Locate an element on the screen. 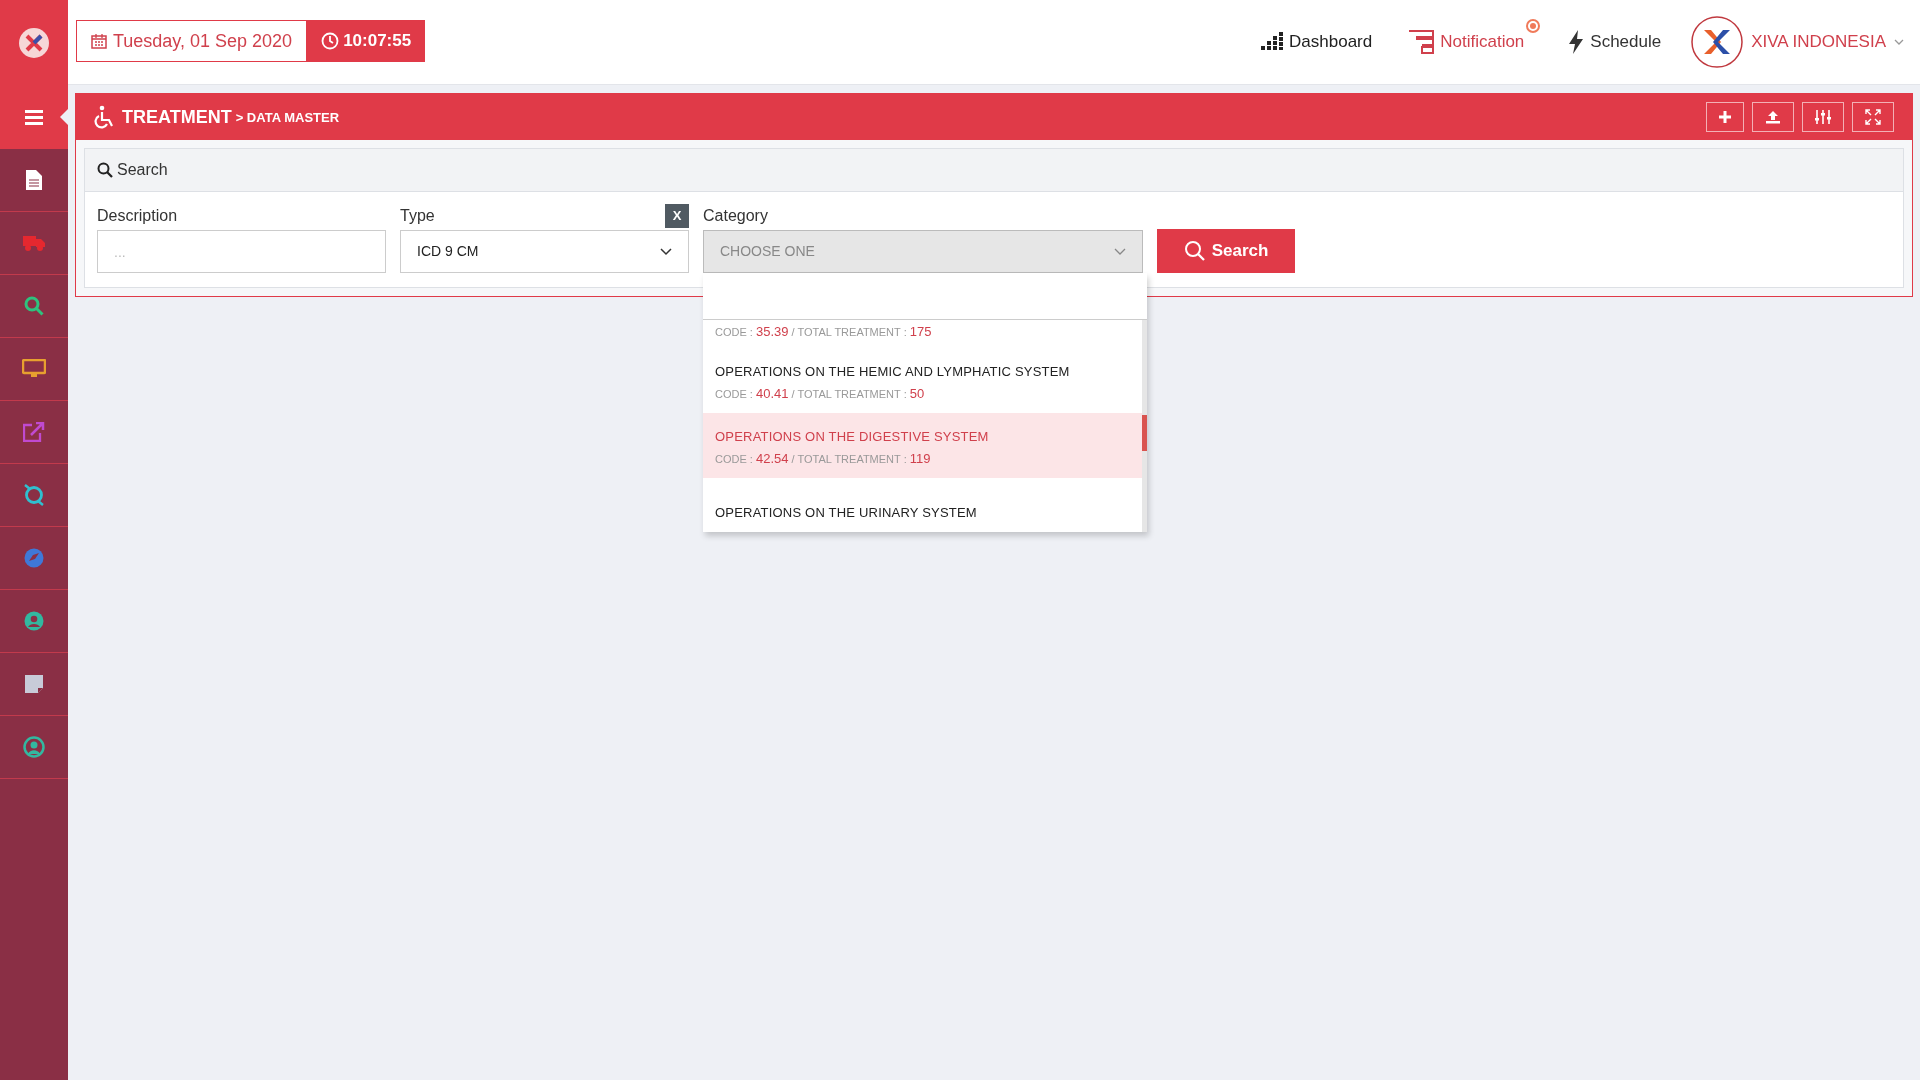 This screenshot has height=1080, width=1920. user-circle-icon is located at coordinates (34, 747).